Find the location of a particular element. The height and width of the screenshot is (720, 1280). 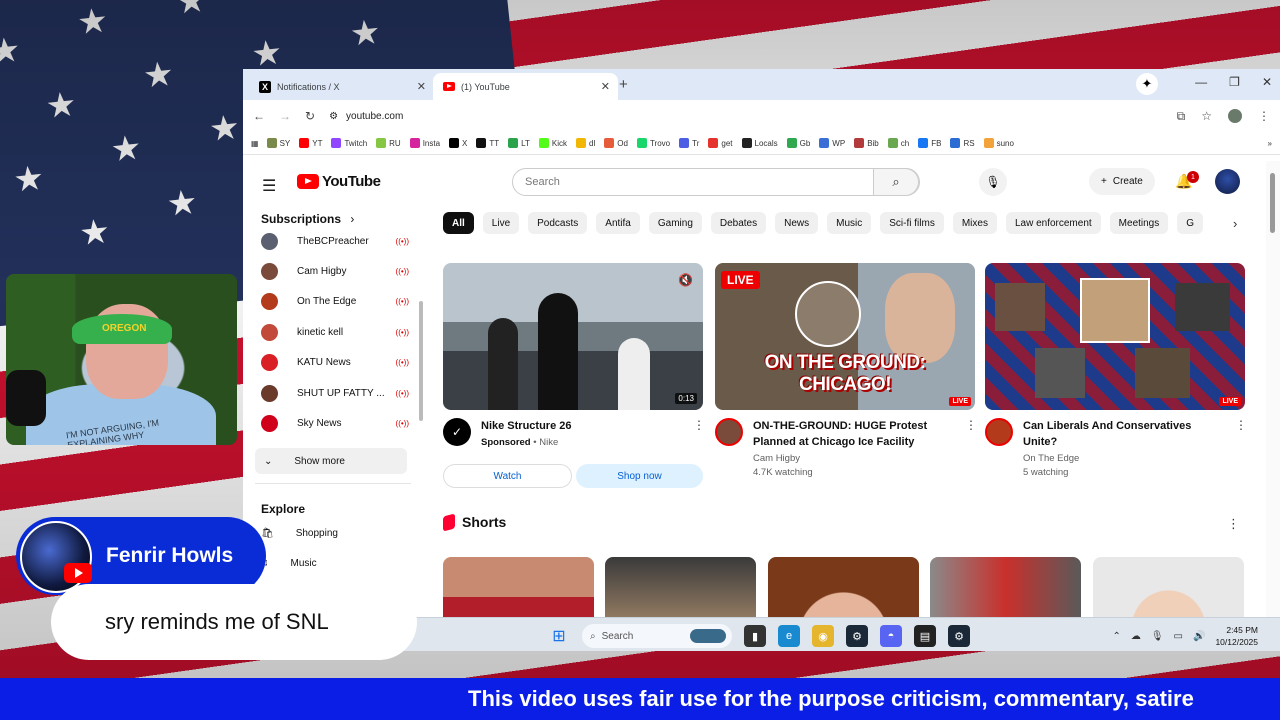

bookmark-item: Locals is located at coordinates (759, 143).